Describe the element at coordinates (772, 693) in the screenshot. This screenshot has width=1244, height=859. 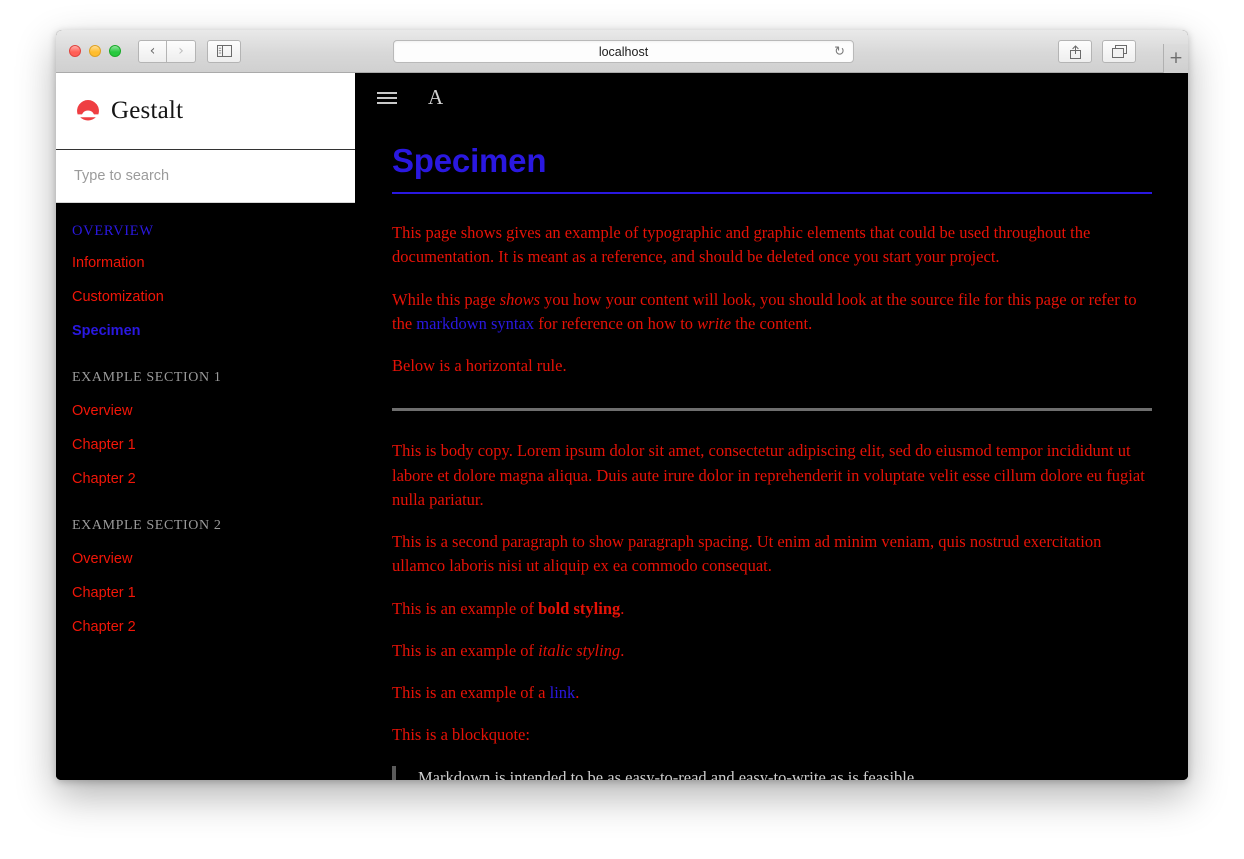
I see `paragraph-link-example: This is an example of a link.` at that location.